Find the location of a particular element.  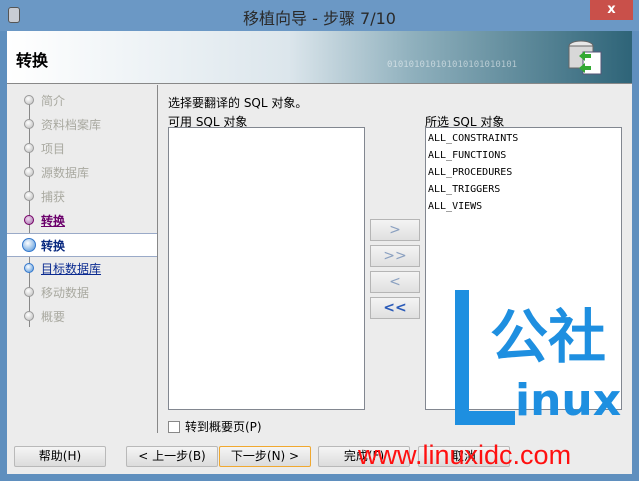

goto-summary-checkbox: 转到概要页(P) is located at coordinates (215, 426).